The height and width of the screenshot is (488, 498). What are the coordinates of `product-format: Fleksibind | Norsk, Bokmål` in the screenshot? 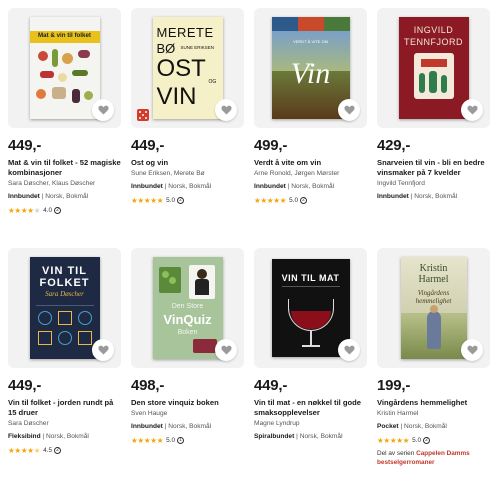 It's located at (48, 436).